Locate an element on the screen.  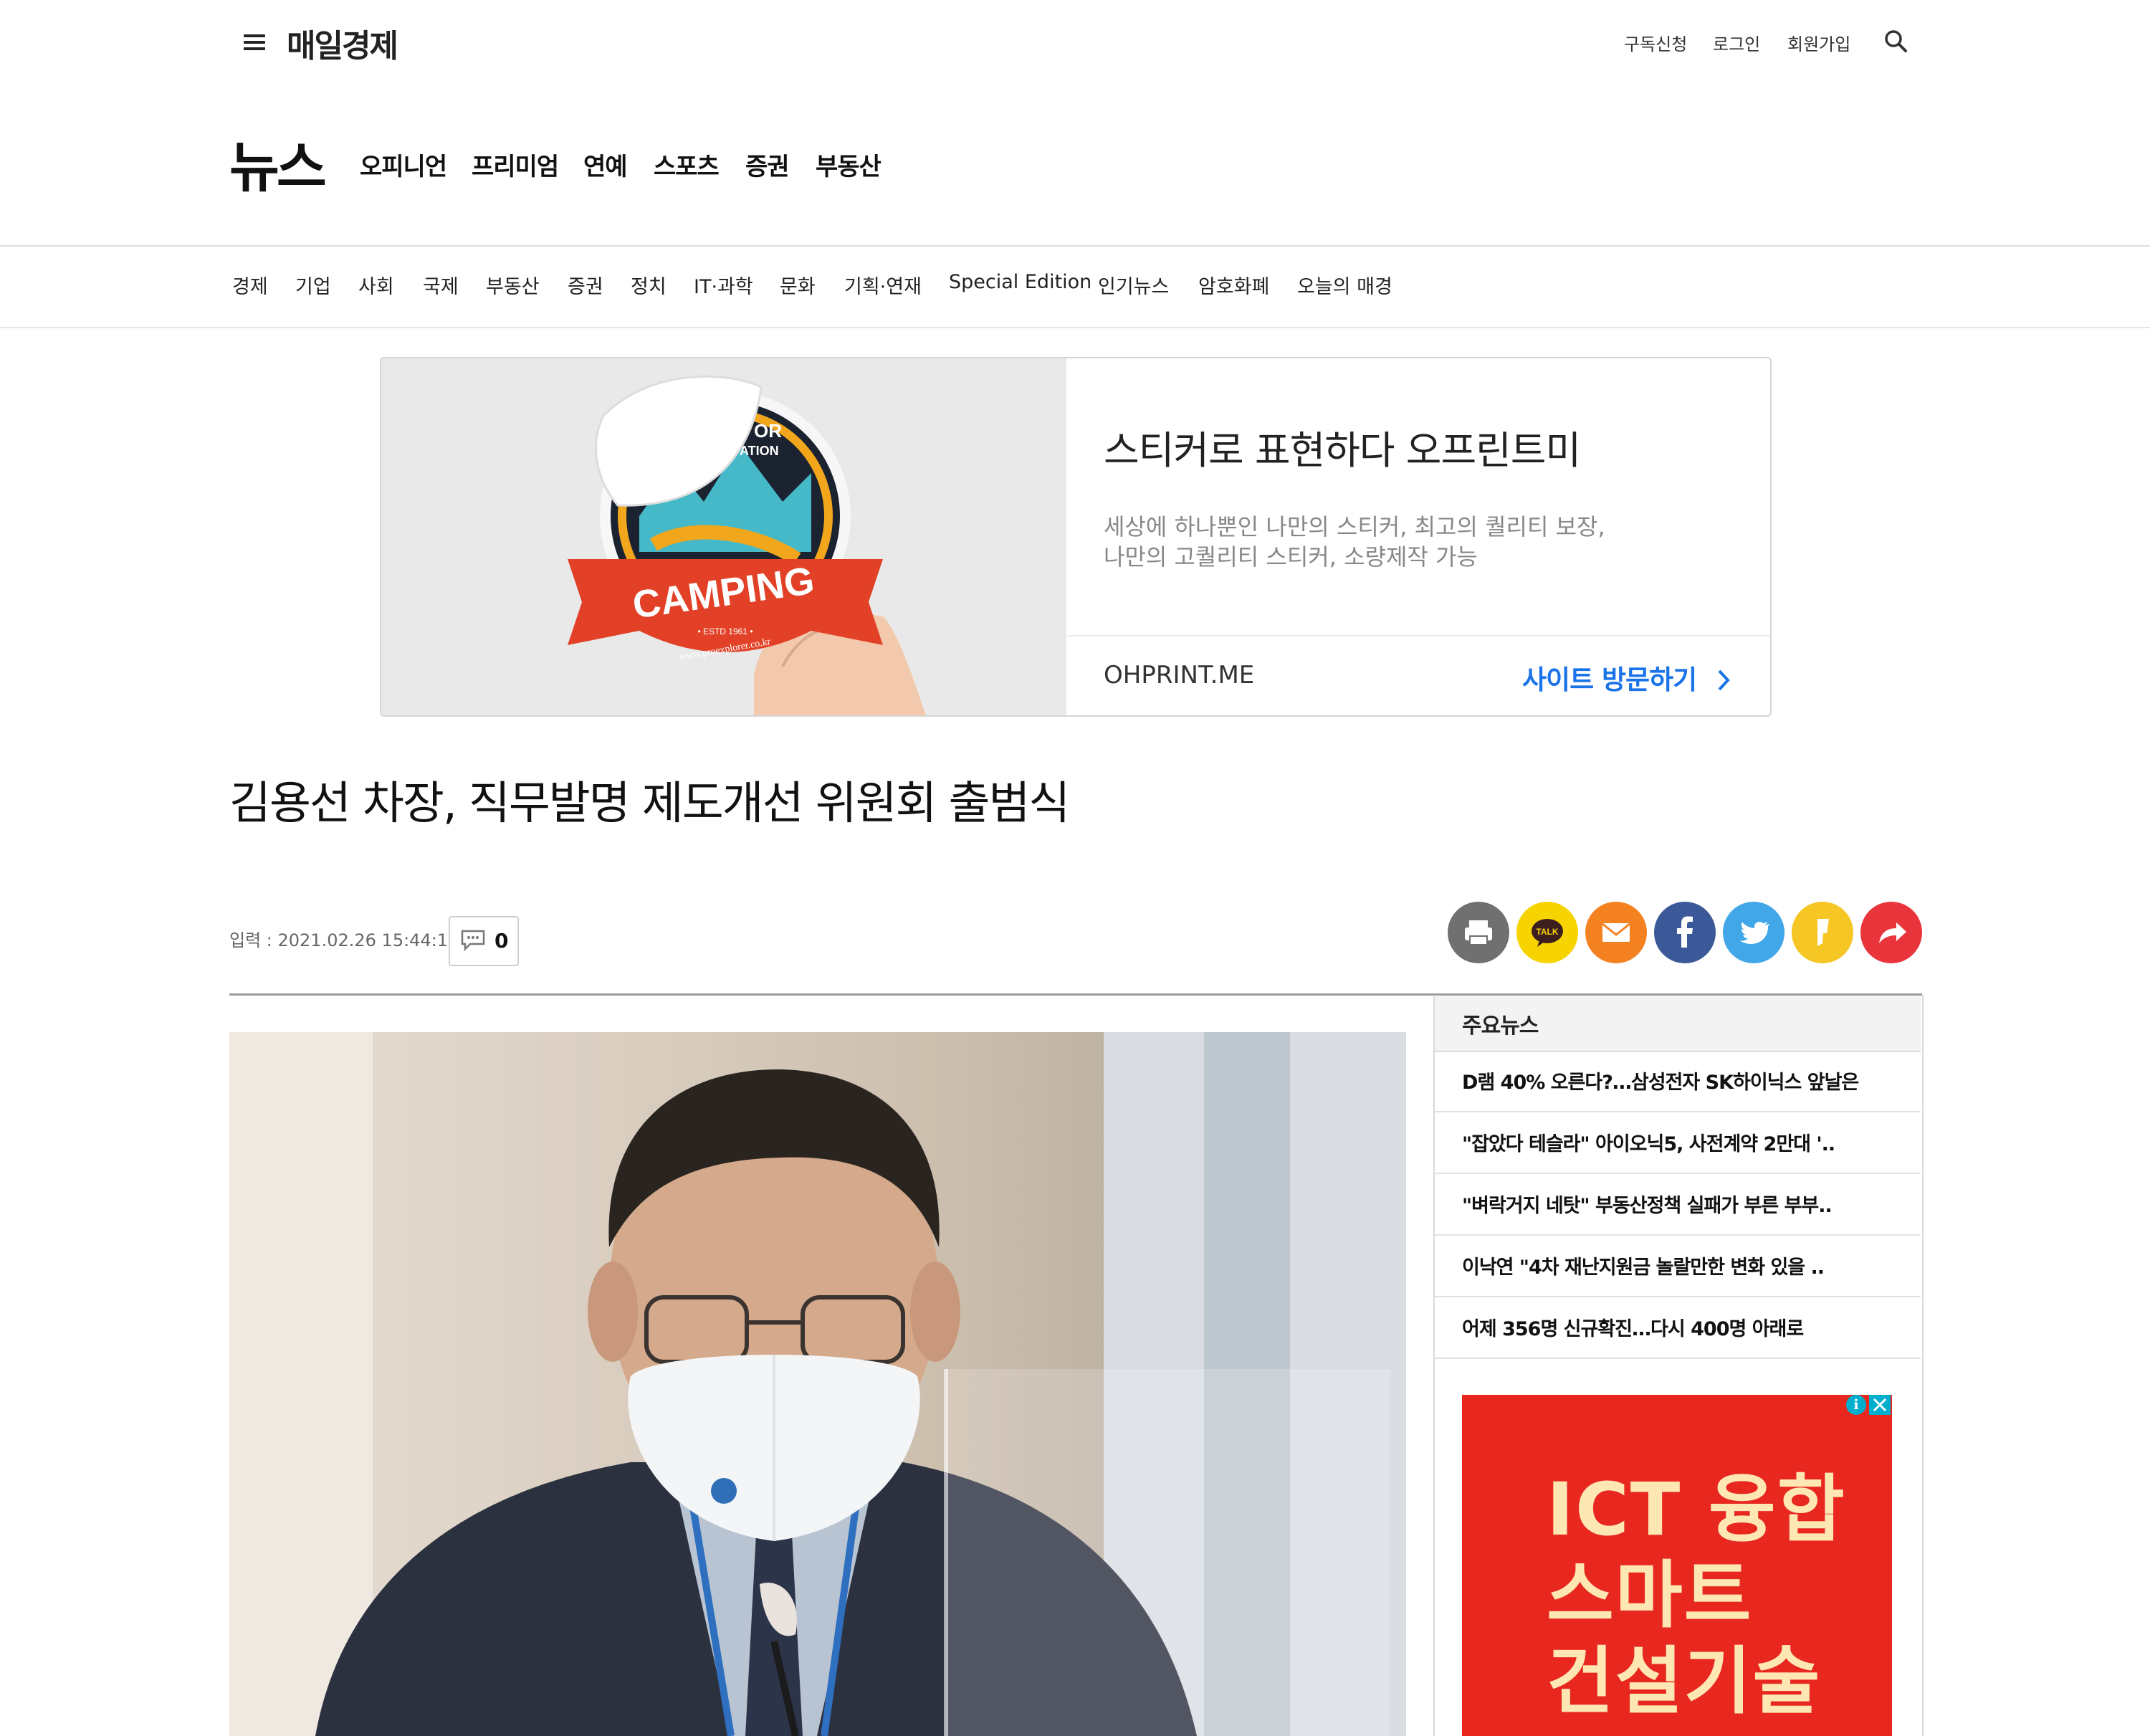
sidebar-ad-line: 건설기술 is located at coordinates (1684, 1682).